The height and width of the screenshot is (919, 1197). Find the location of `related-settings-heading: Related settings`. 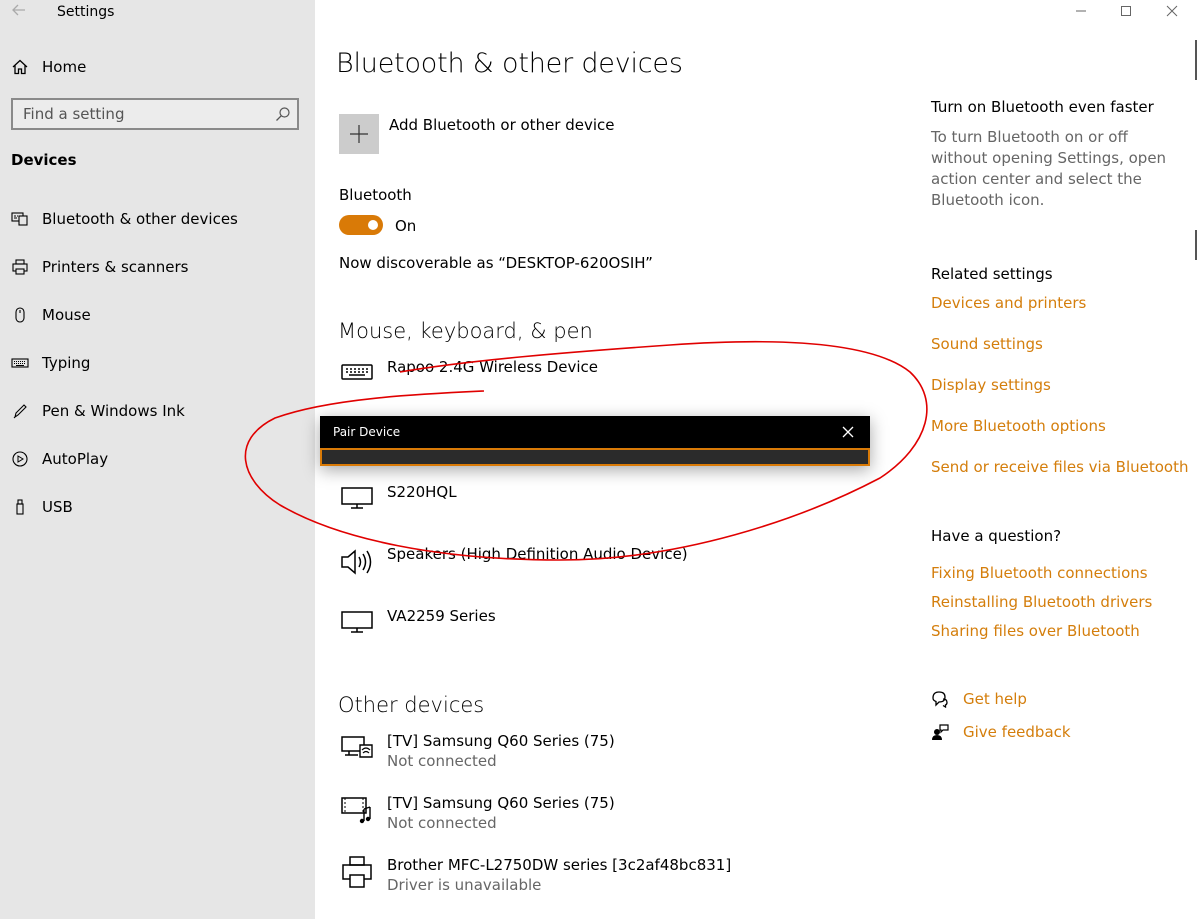

related-settings-heading: Related settings is located at coordinates (992, 274).